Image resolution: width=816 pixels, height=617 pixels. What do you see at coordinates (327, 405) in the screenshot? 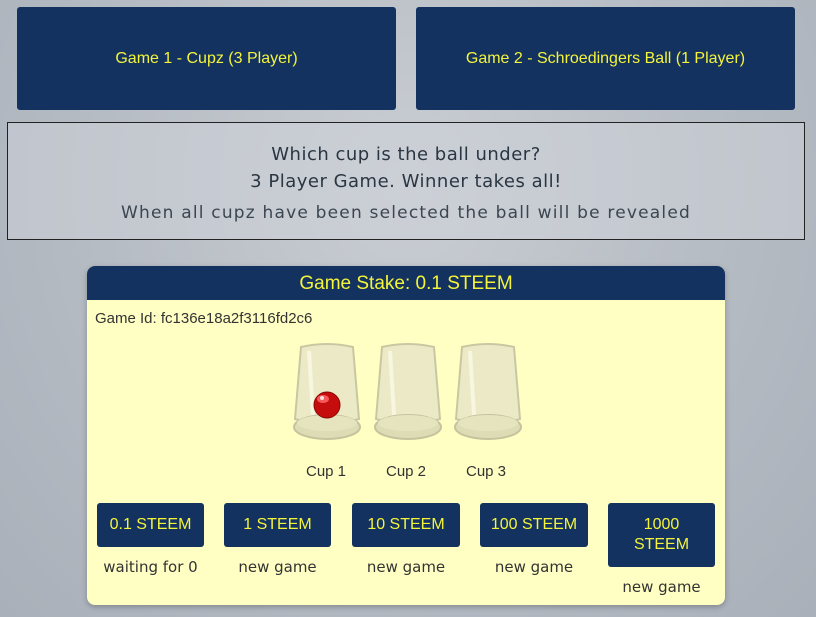
I see `ball-icon` at bounding box center [327, 405].